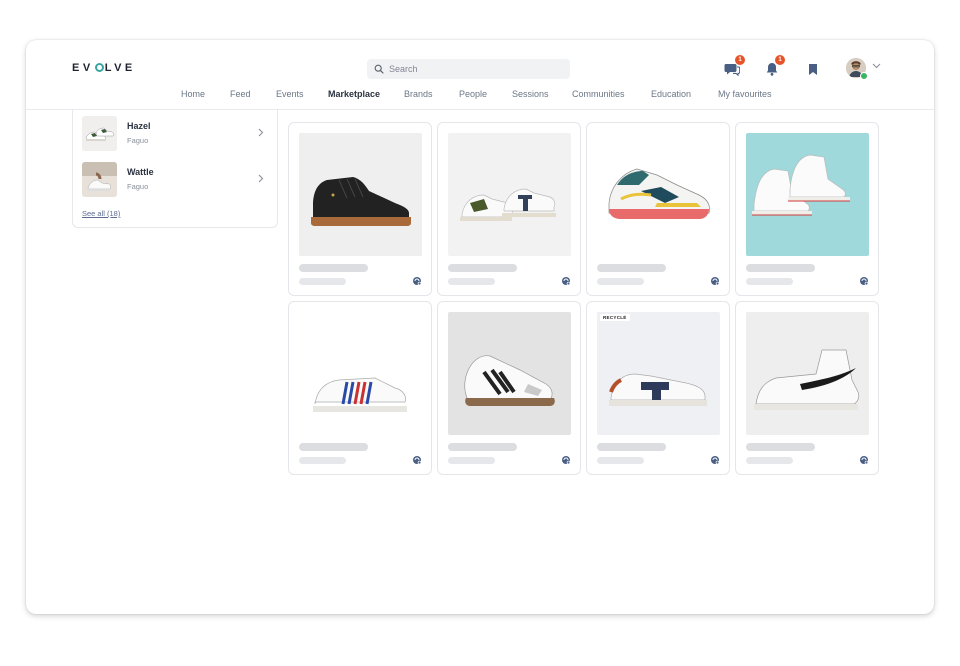 The width and height of the screenshot is (960, 666). Describe the element at coordinates (354, 94) in the screenshot. I see `nav-marketplace: Marketplace` at that location.